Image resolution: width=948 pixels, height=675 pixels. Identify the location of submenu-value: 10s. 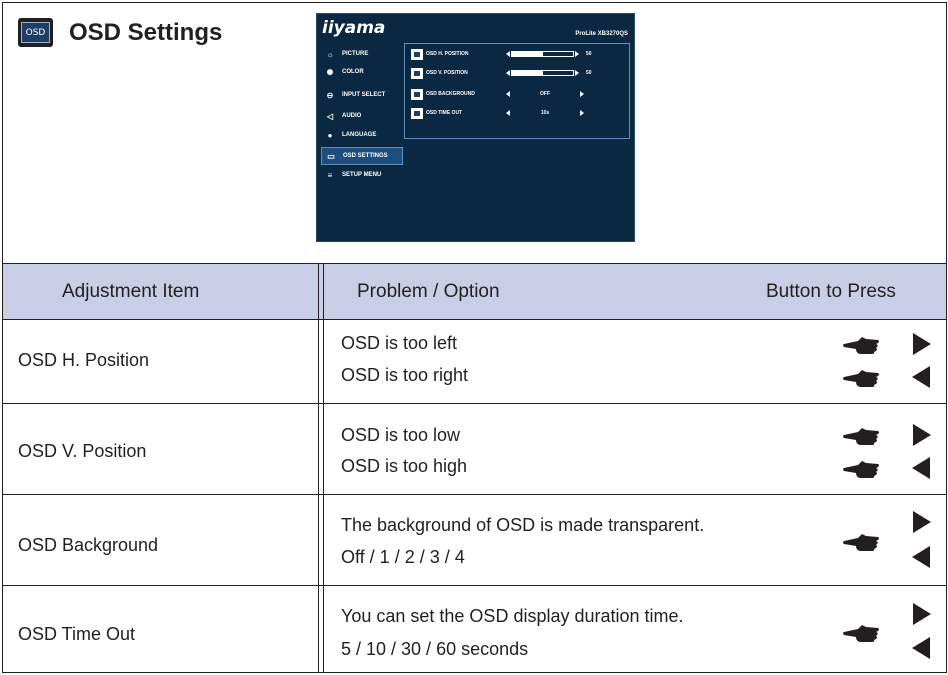
(545, 113).